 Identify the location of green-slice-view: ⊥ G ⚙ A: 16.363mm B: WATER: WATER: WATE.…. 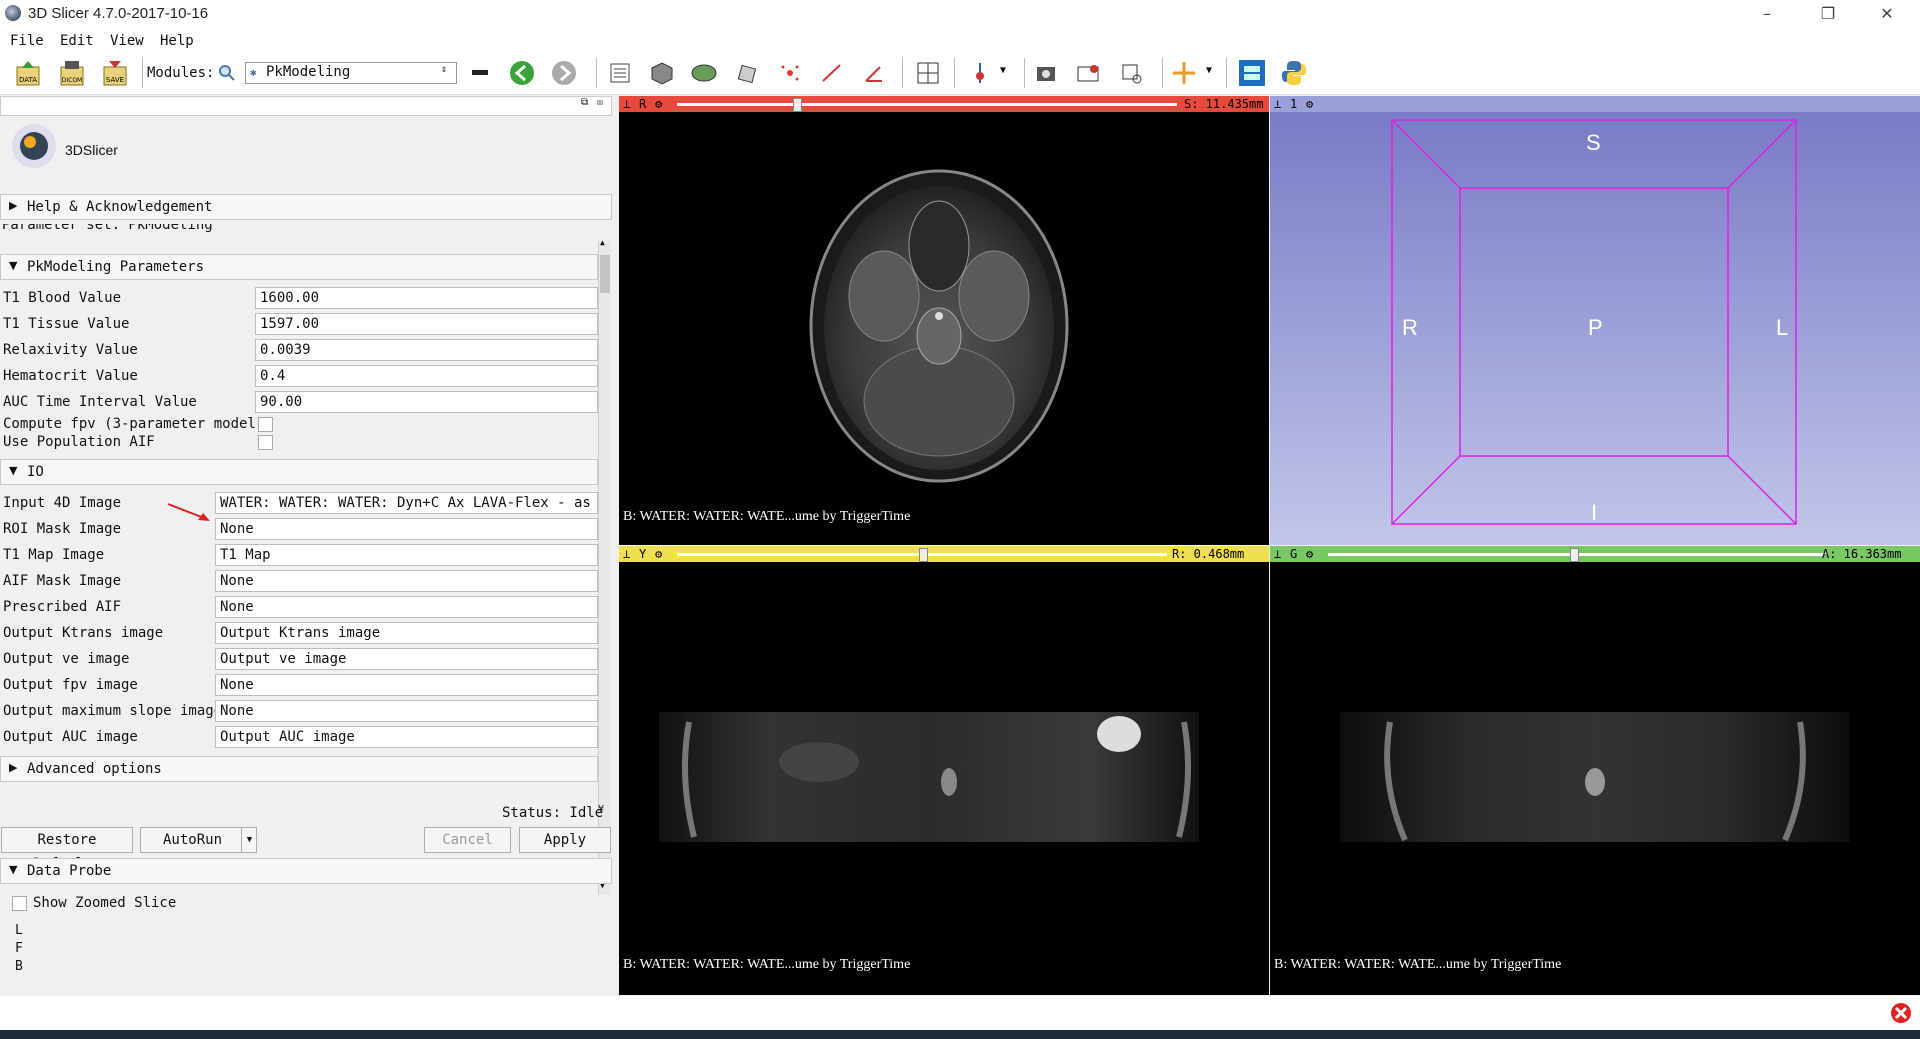
(1595, 770).